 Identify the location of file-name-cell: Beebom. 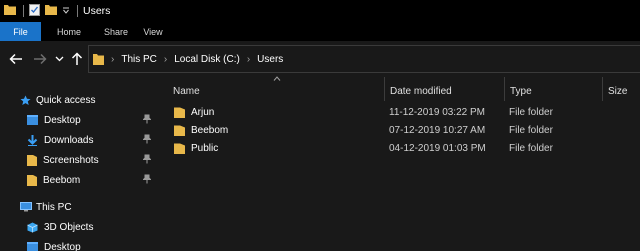
(201, 130).